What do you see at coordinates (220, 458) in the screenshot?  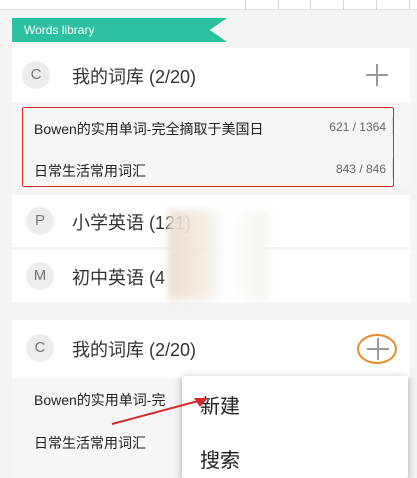 I see `menu-item-search: 搜索` at bounding box center [220, 458].